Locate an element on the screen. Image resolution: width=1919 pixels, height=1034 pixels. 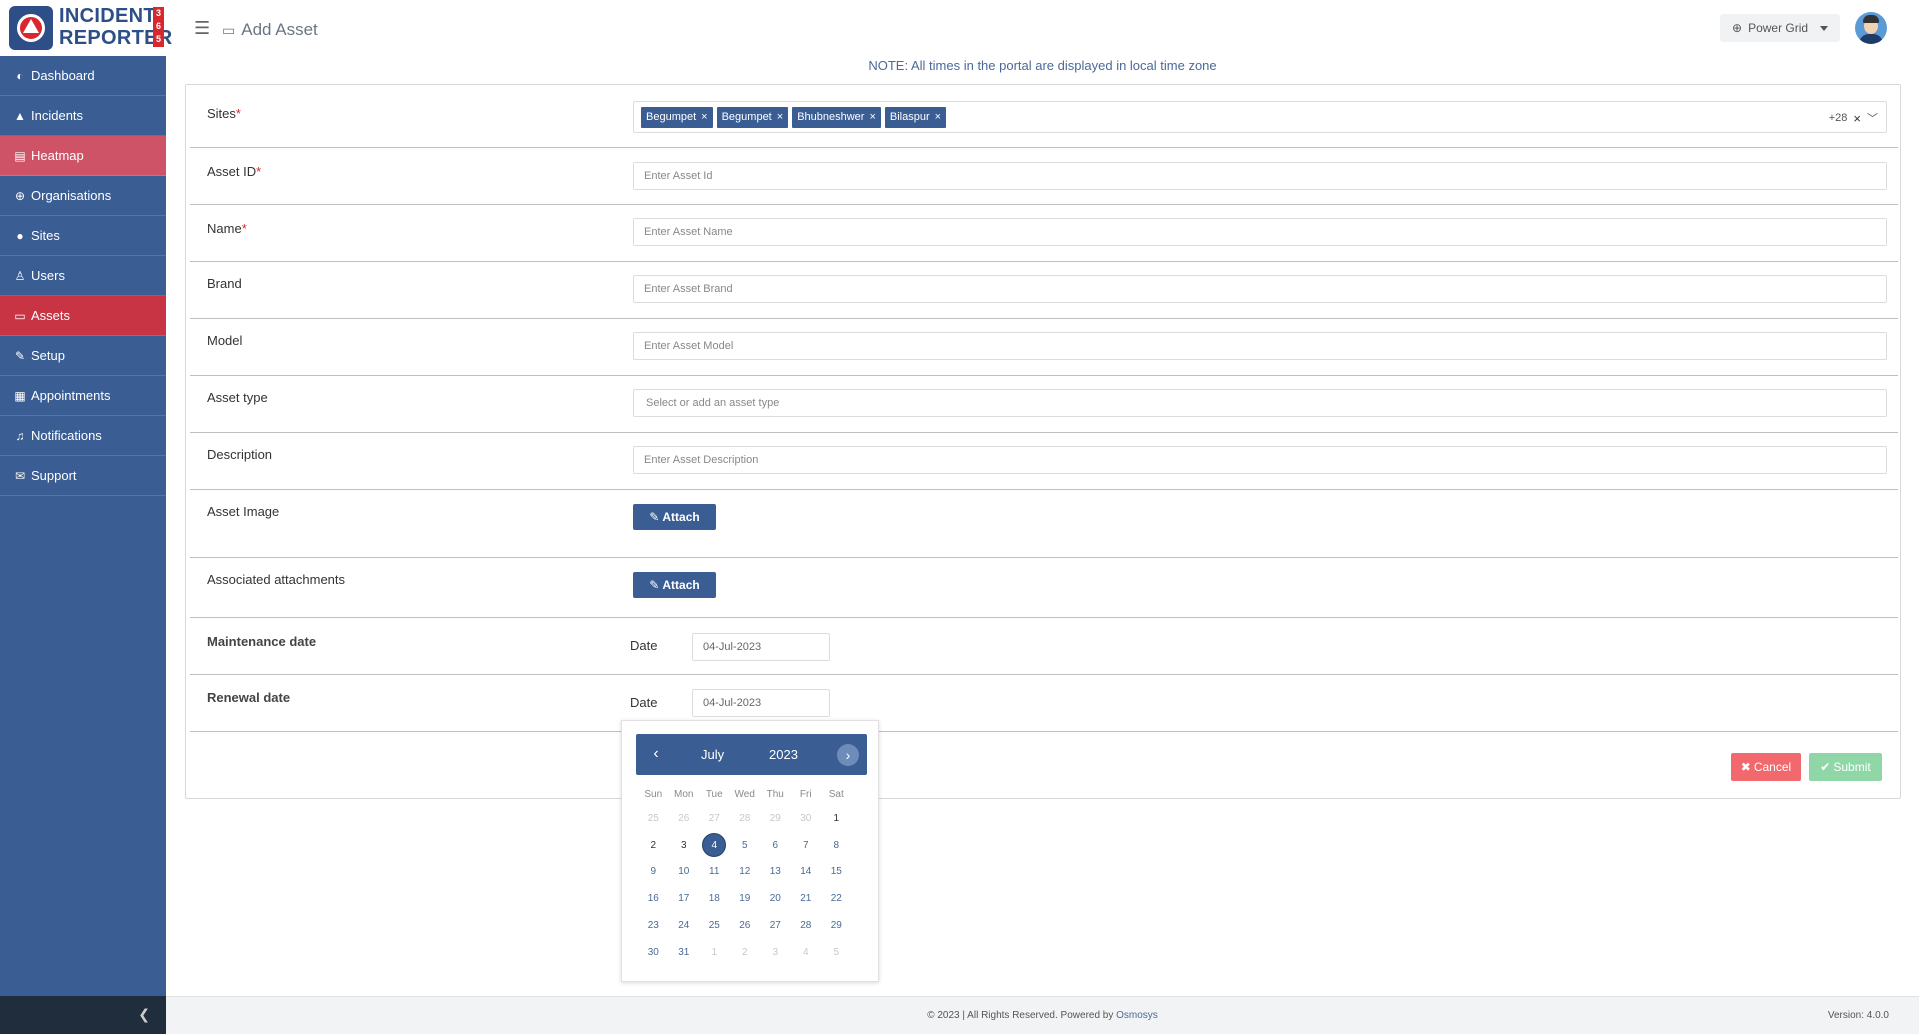
description-input: Enter Asset Description is located at coordinates (1260, 460).